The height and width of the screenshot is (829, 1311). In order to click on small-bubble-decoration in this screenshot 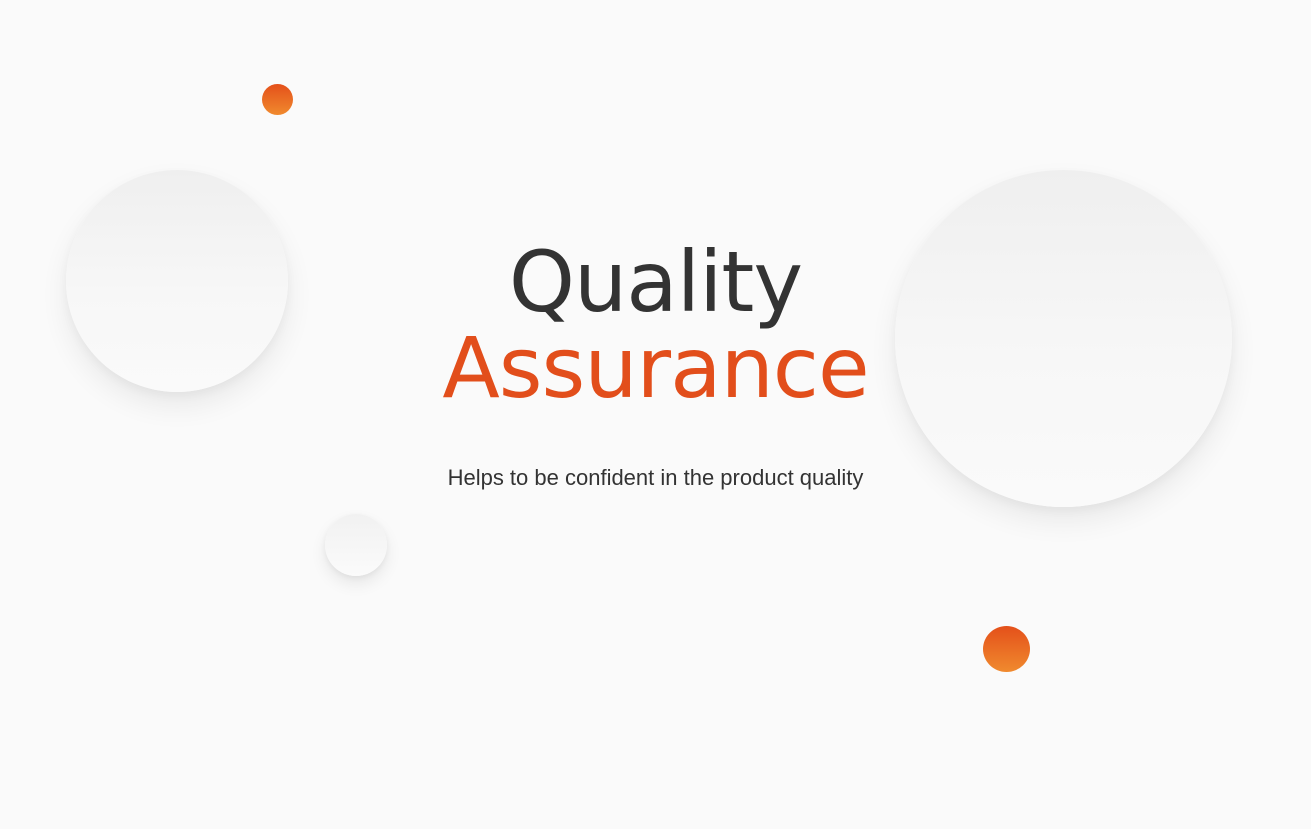, I will do `click(356, 545)`.